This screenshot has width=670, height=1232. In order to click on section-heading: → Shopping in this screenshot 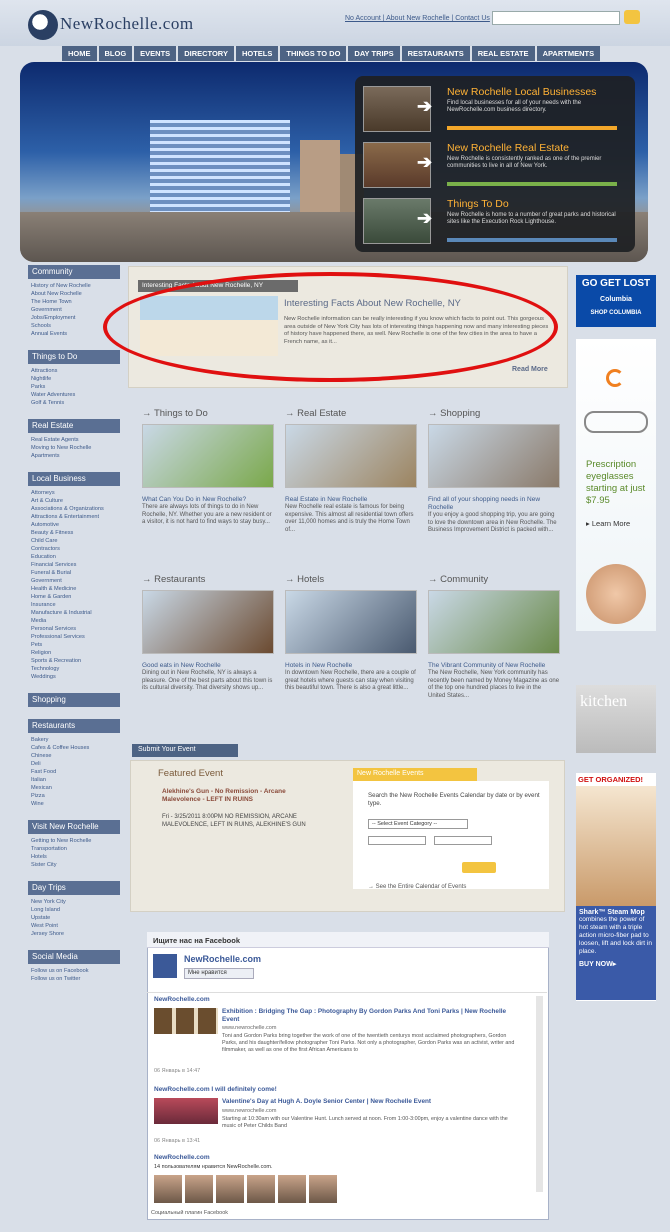, I will do `click(494, 414)`.